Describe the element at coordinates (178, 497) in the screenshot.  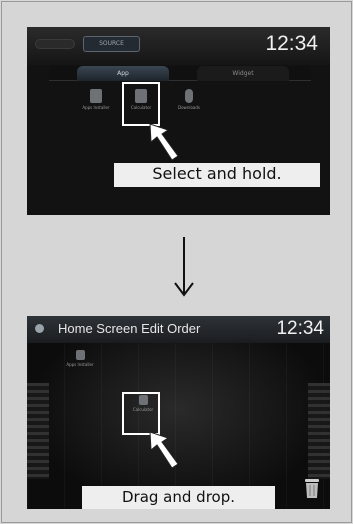
I see `instruction-caption: Drag and drop.` at that location.